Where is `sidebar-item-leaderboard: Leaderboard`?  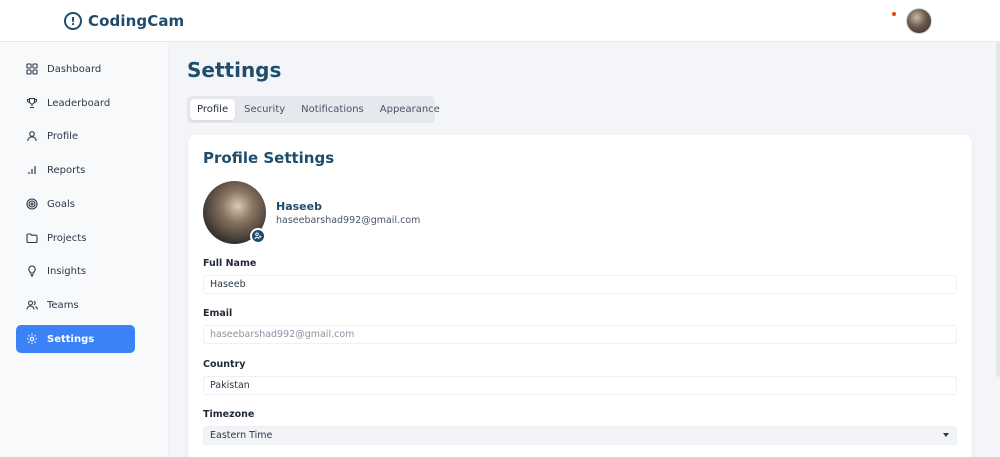
sidebar-item-leaderboard: Leaderboard is located at coordinates (75, 103).